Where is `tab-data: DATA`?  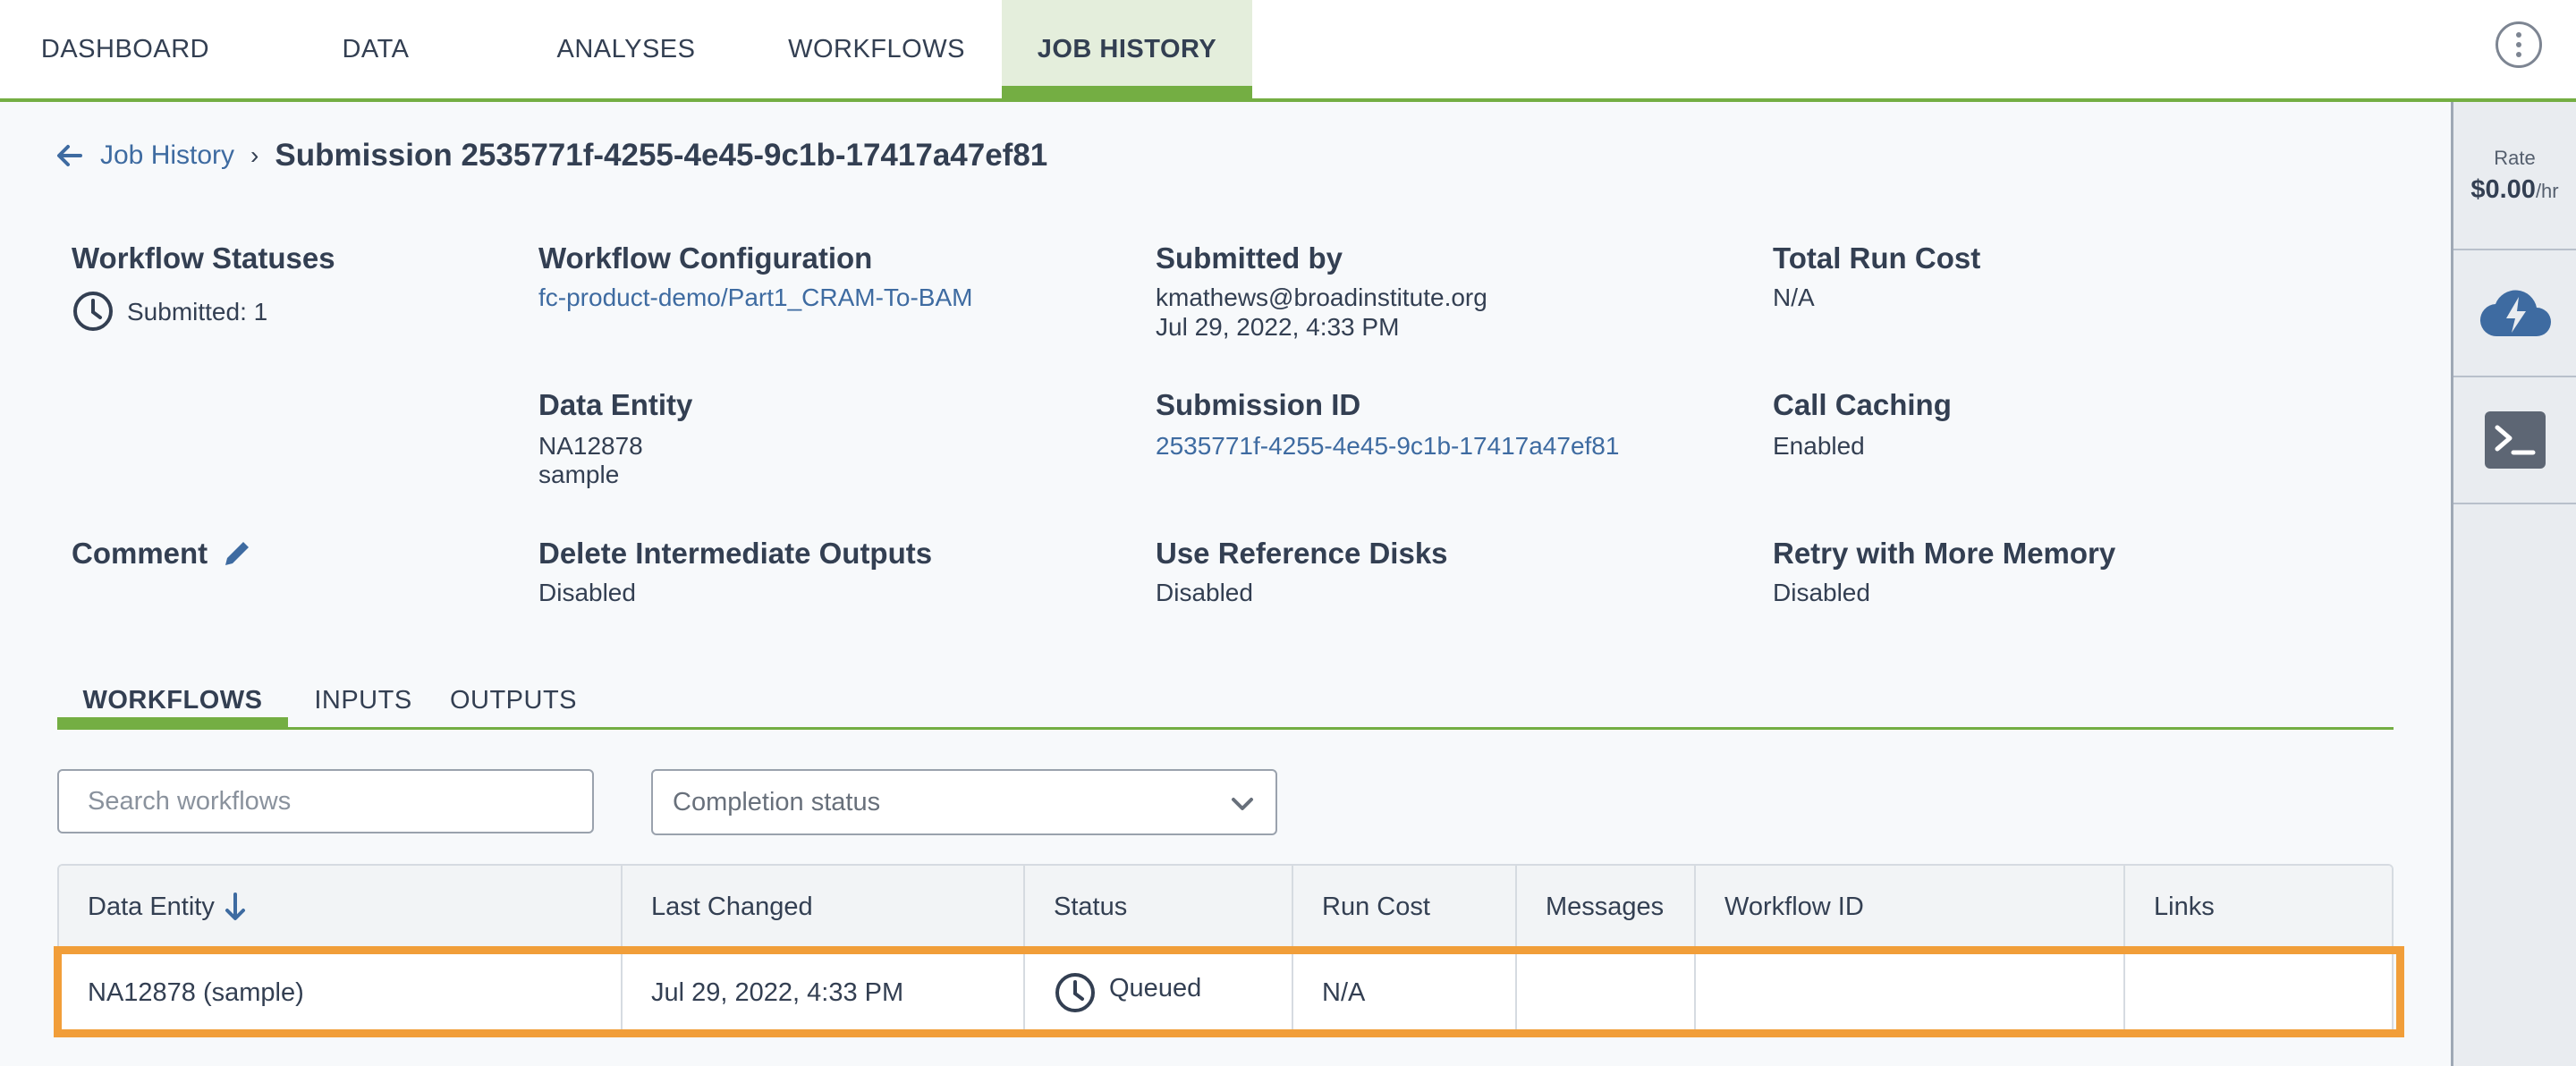 tab-data: DATA is located at coordinates (375, 49).